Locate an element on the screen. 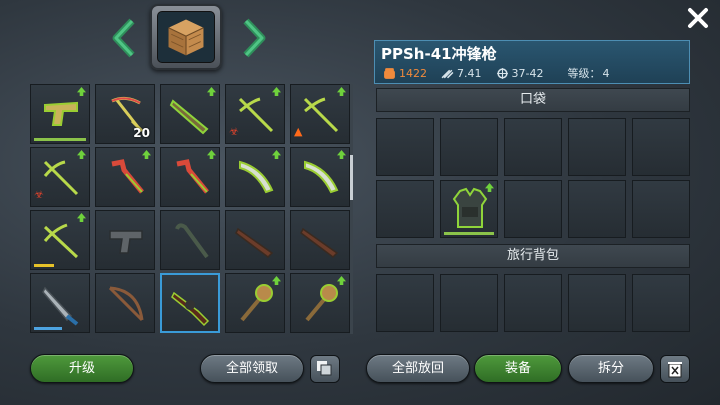 Image resolution: width=720 pixels, height=405 pixels. item-count: 20 is located at coordinates (141, 133).